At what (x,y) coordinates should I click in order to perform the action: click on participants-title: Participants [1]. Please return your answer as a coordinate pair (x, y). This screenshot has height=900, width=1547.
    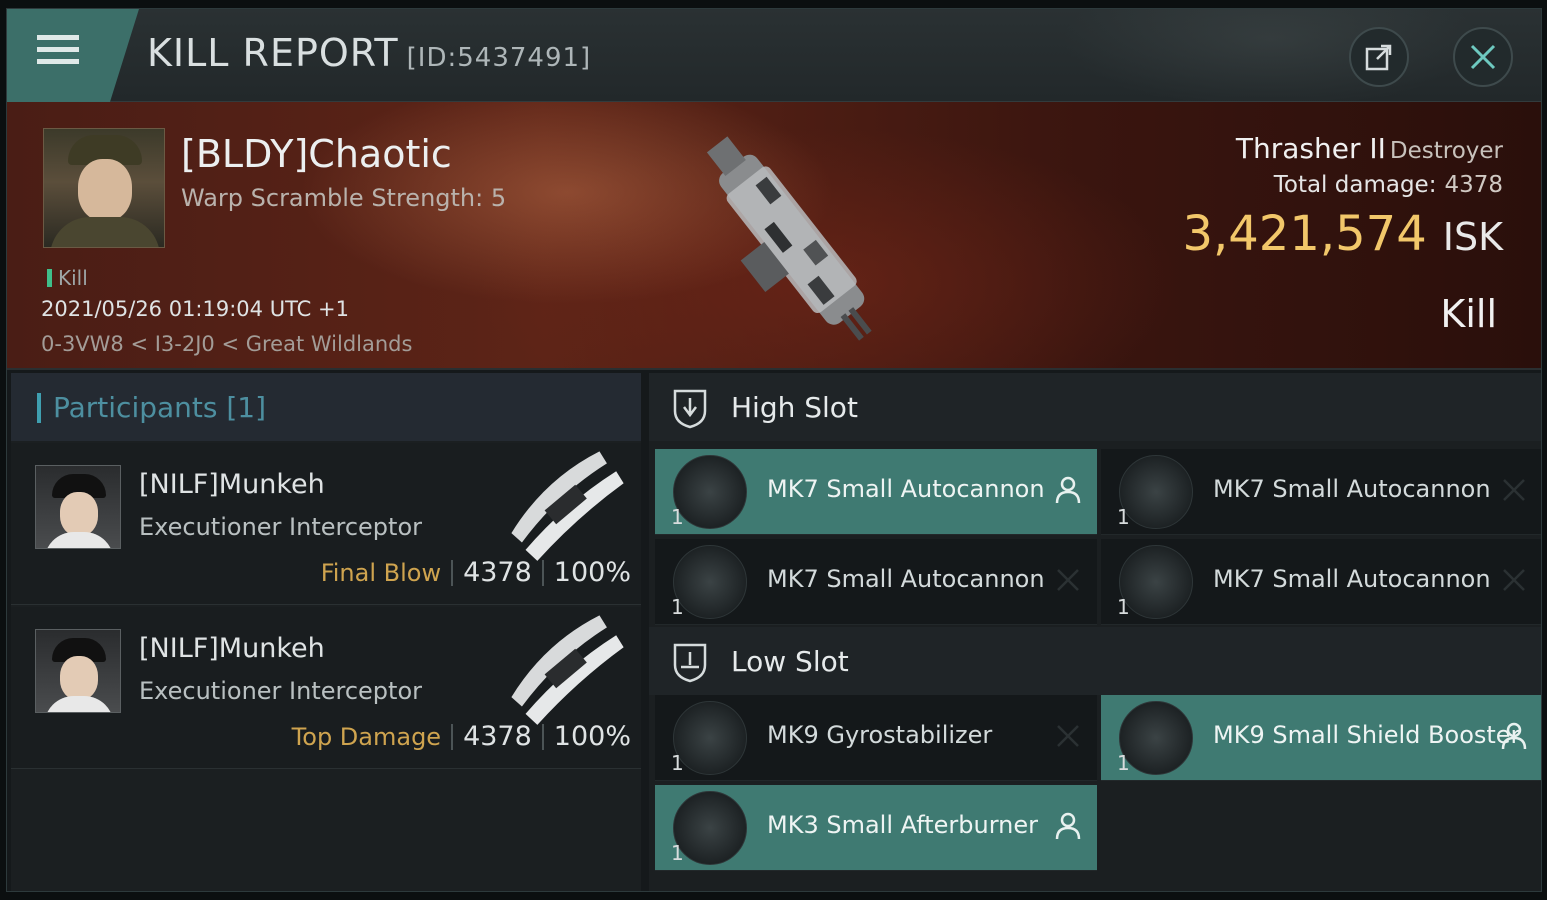
    Looking at the image, I should click on (160, 407).